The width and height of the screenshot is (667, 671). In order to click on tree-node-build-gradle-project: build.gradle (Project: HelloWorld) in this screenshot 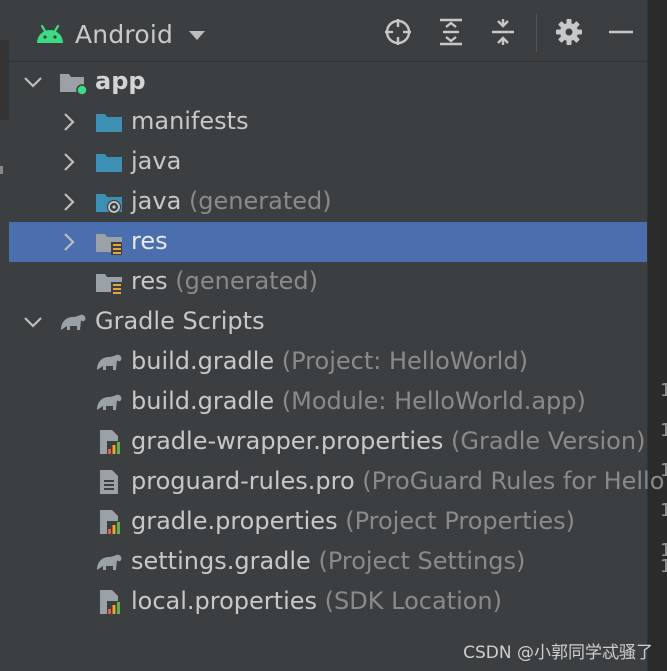, I will do `click(328, 362)`.